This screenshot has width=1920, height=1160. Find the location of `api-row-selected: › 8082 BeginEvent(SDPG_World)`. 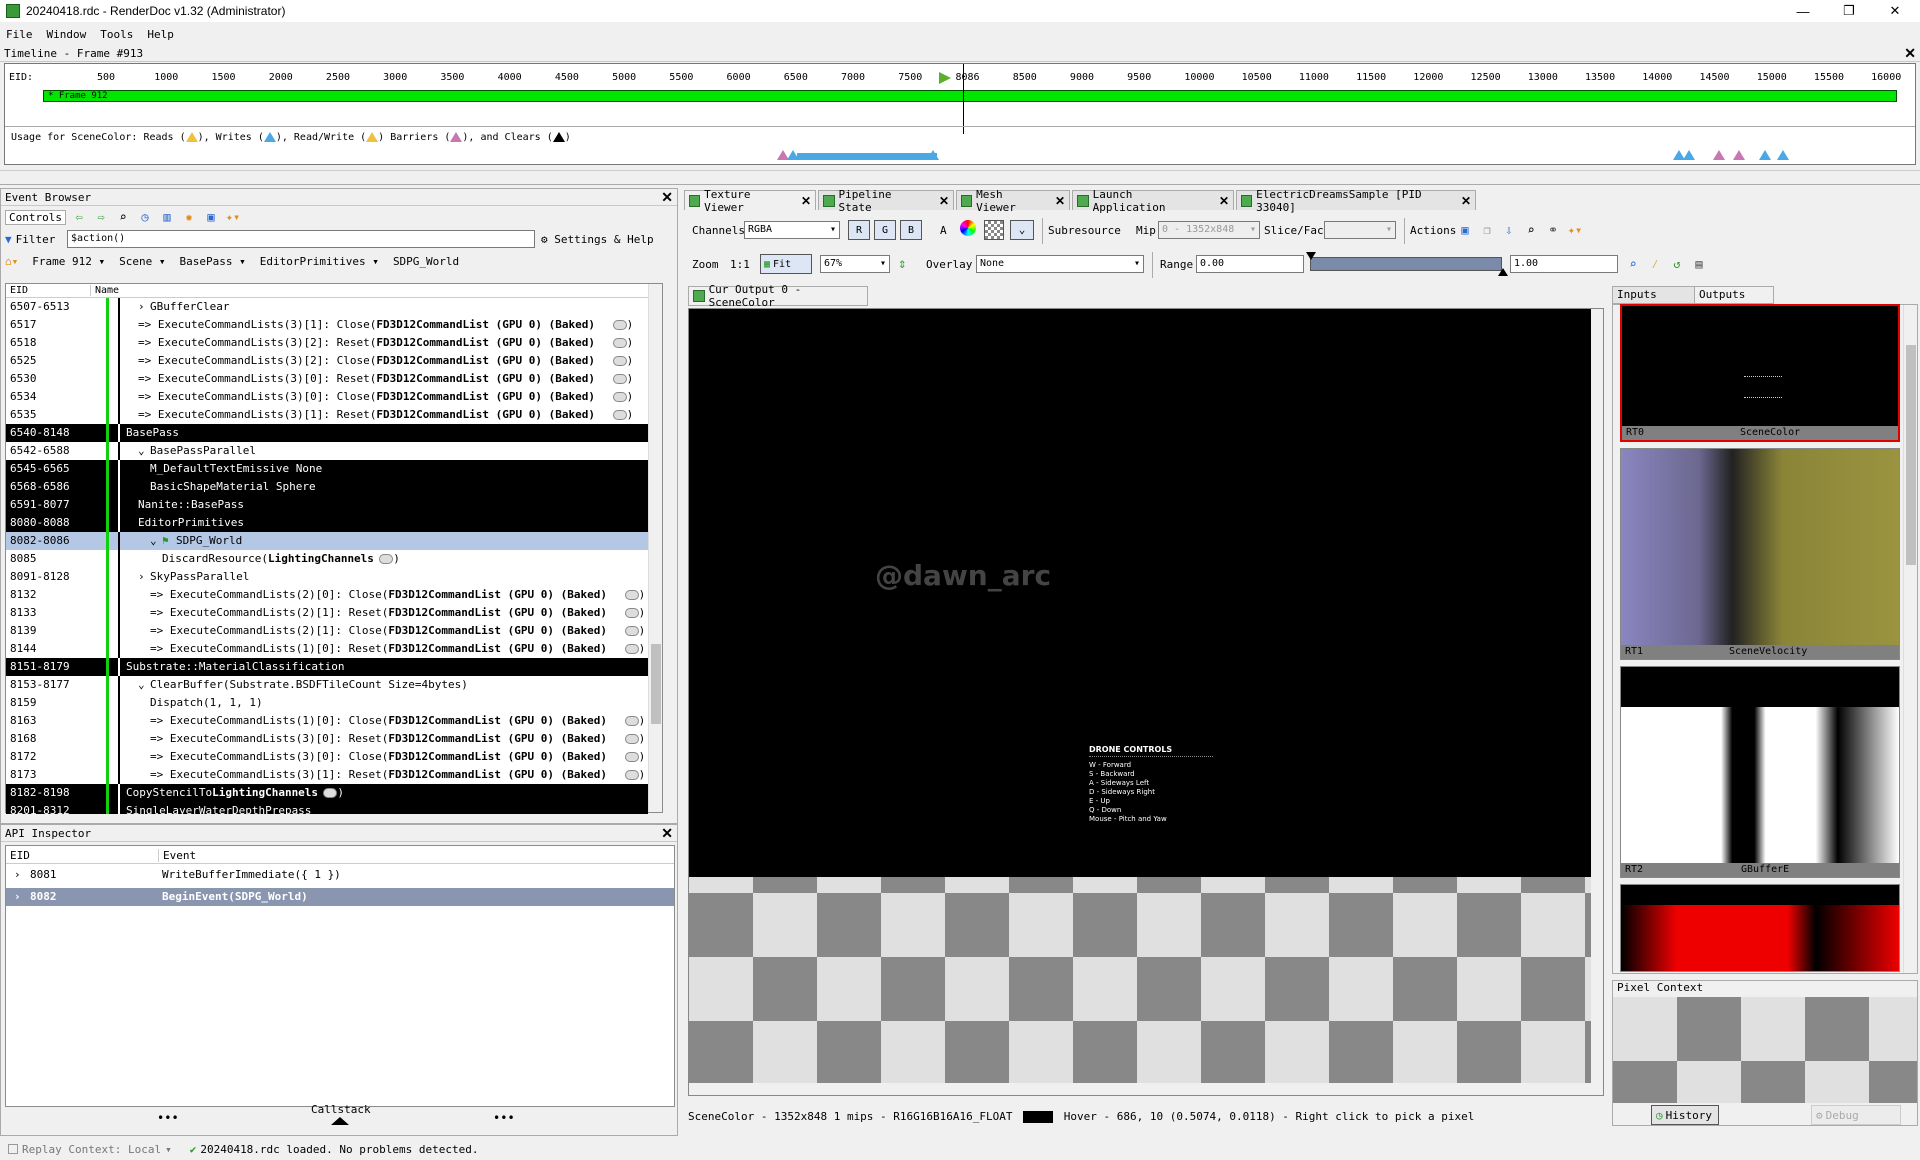

api-row-selected: › 8082 BeginEvent(SDPG_World) is located at coordinates (340, 897).